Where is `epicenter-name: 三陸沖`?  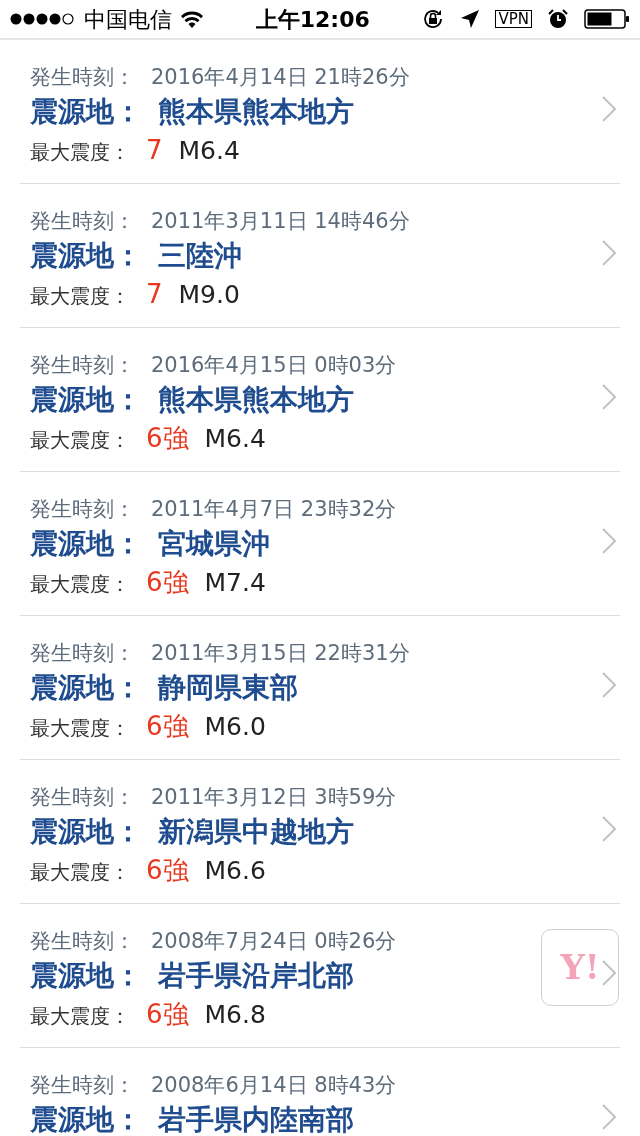
epicenter-name: 三陸沖 is located at coordinates (200, 256).